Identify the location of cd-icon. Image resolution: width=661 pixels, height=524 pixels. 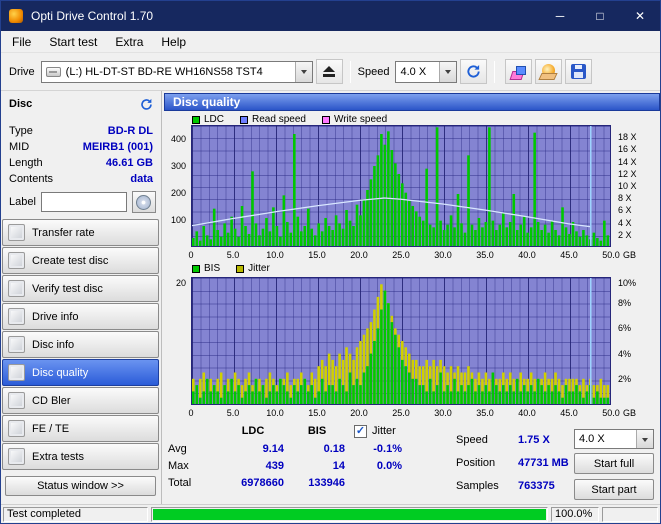
(144, 202).